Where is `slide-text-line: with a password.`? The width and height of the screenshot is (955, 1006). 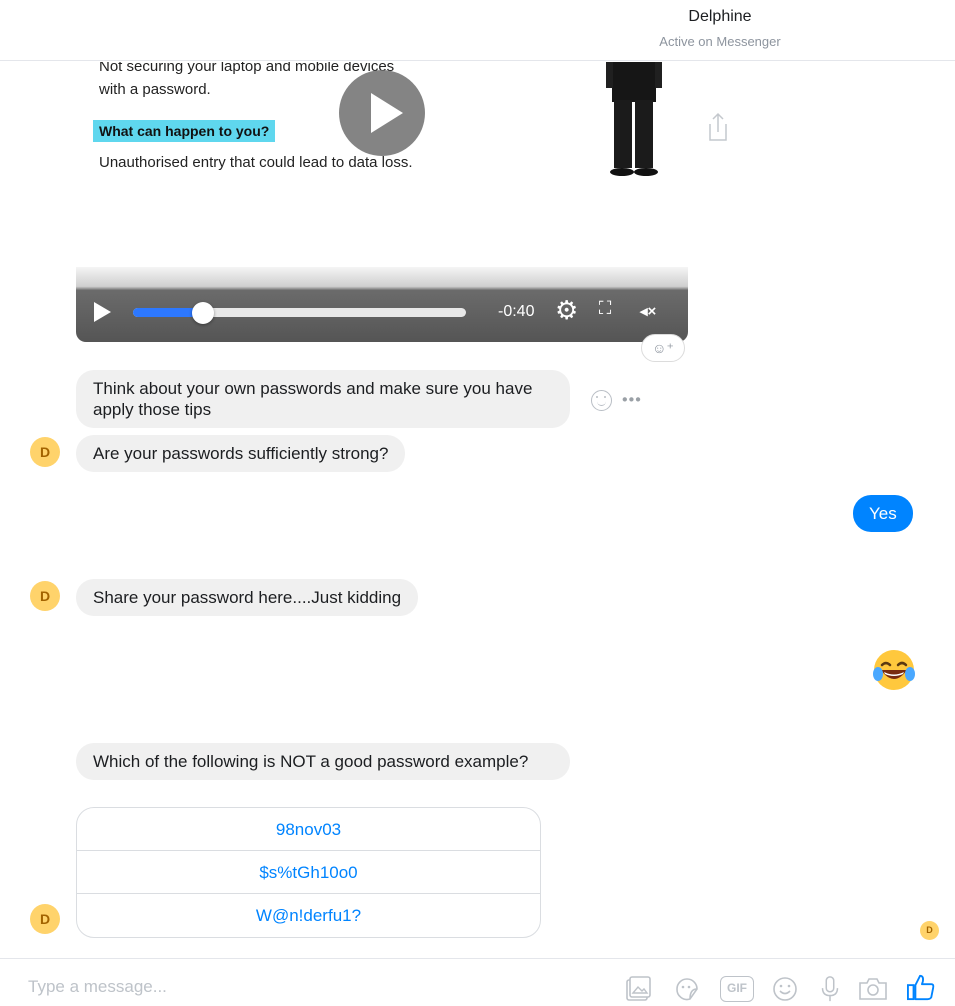 slide-text-line: with a password. is located at coordinates (155, 89).